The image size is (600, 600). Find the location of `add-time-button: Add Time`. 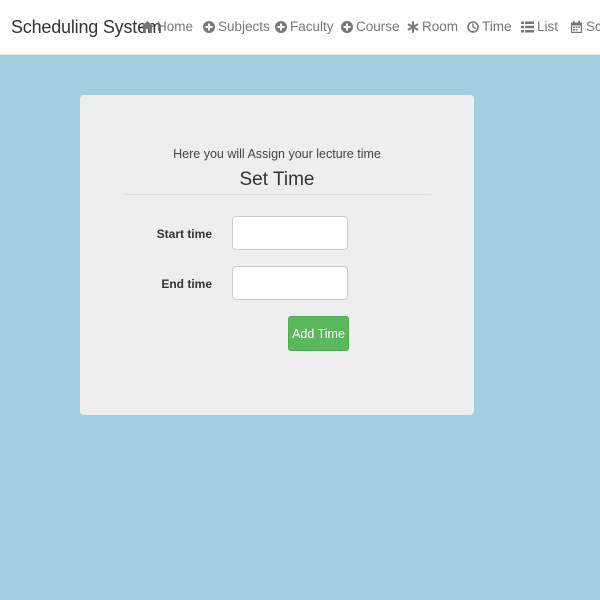

add-time-button: Add Time is located at coordinates (318, 333).